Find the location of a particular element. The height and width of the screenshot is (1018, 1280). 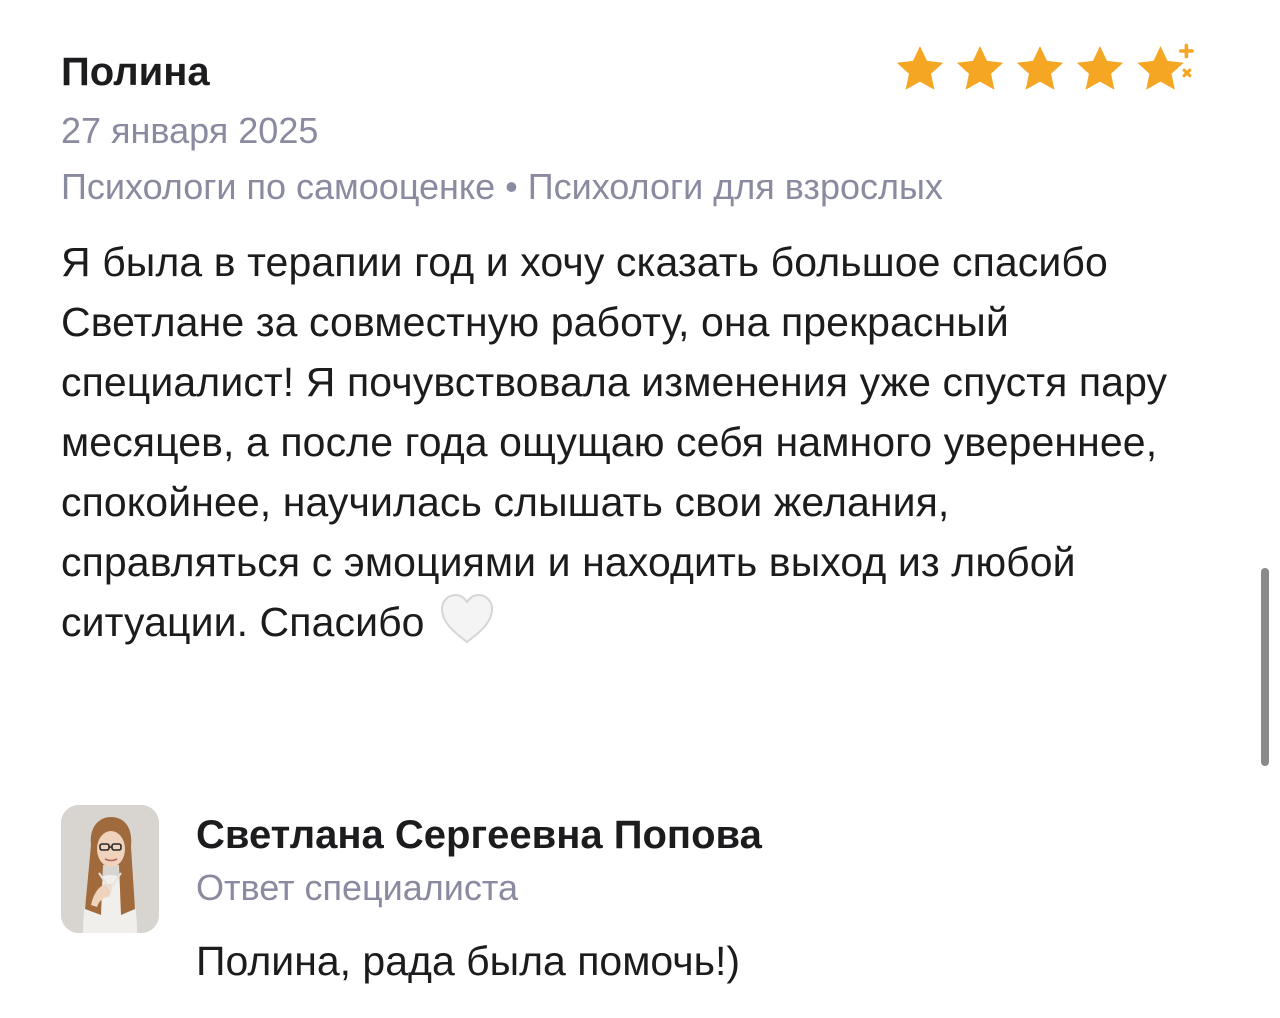

tag-self-esteem: Психологи по самооценке is located at coordinates (278, 186).